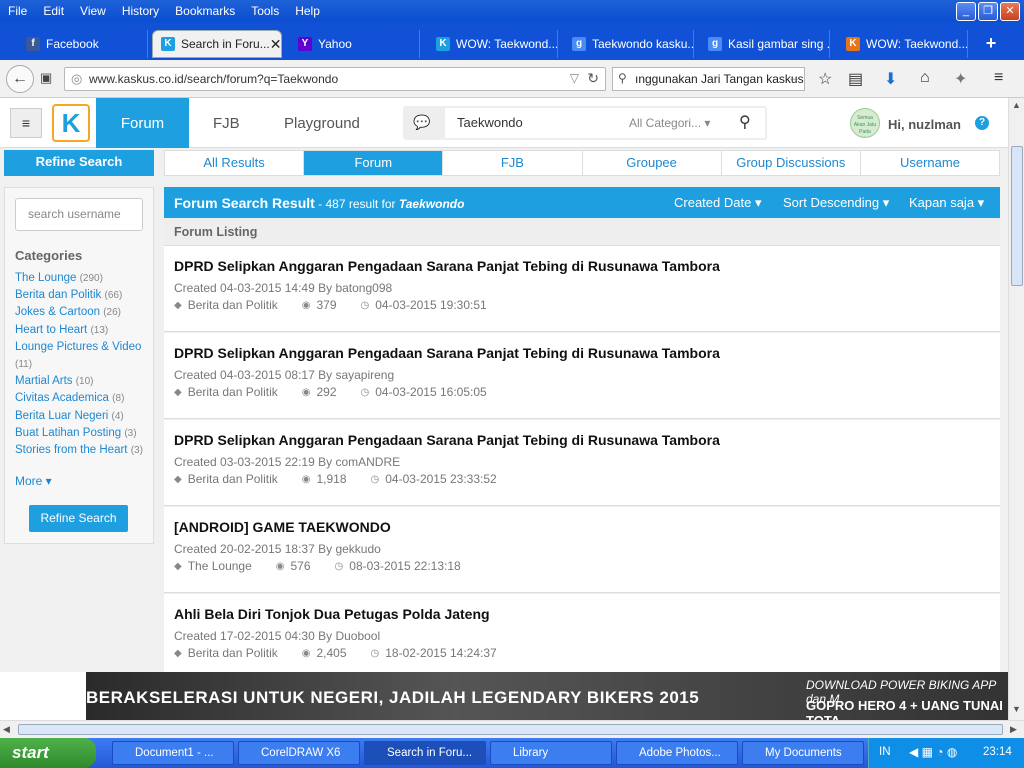  I want to click on site-search: 💬 Taekwondo All Categori... ▾ ⚲, so click(585, 123).